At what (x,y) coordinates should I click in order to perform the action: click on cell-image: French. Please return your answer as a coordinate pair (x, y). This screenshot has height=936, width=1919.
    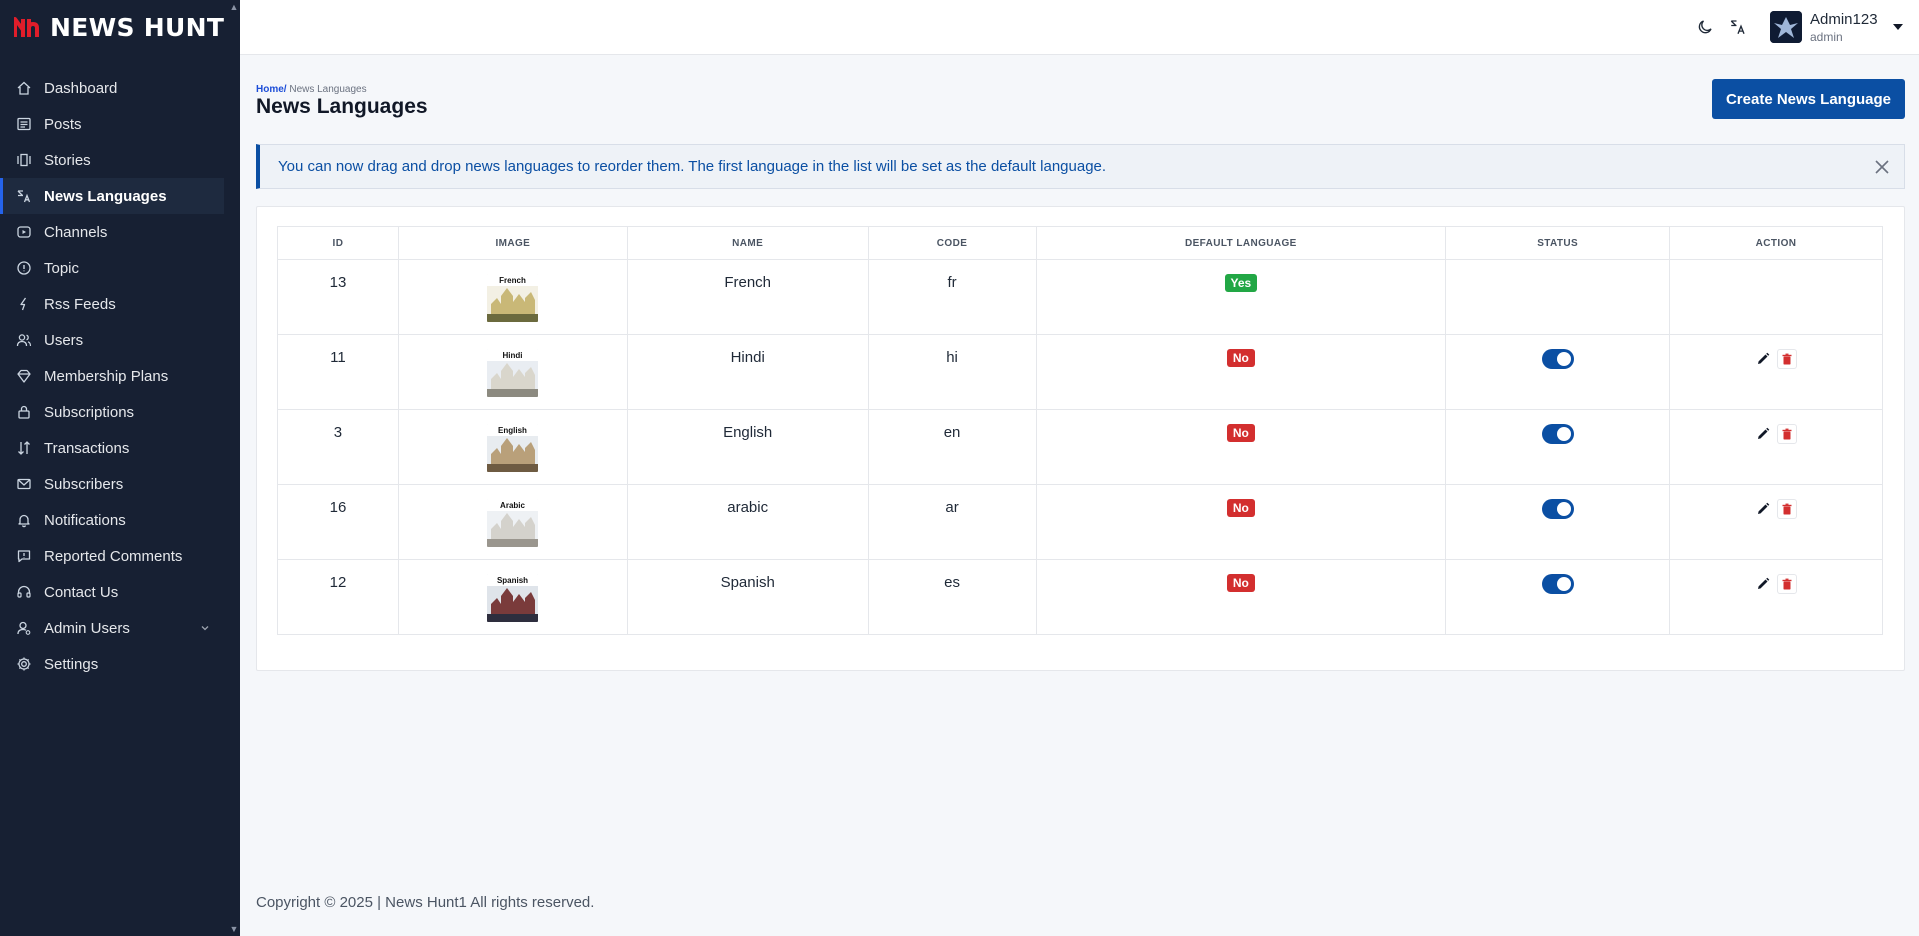
    Looking at the image, I should click on (512, 297).